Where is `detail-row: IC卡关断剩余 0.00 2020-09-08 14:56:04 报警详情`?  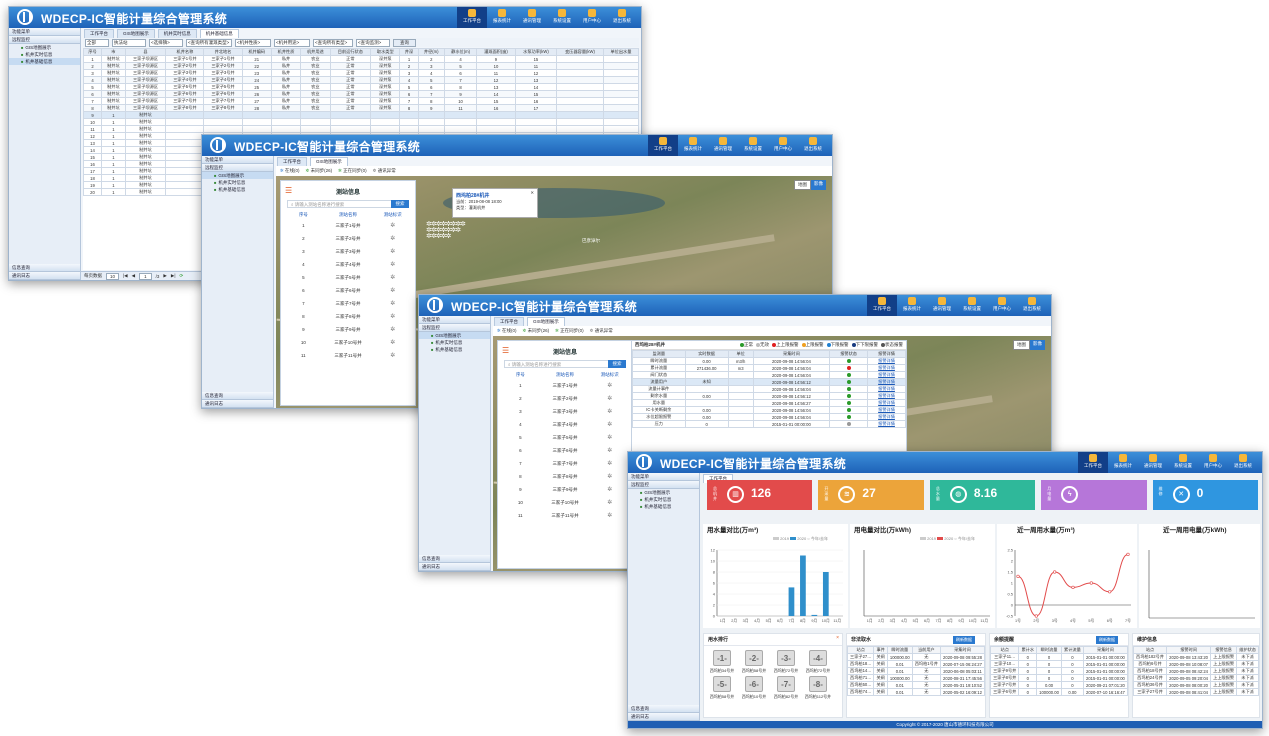 detail-row: IC卡关断剩余 0.00 2020-09-08 14:56:04 报警详情 is located at coordinates (769, 410).